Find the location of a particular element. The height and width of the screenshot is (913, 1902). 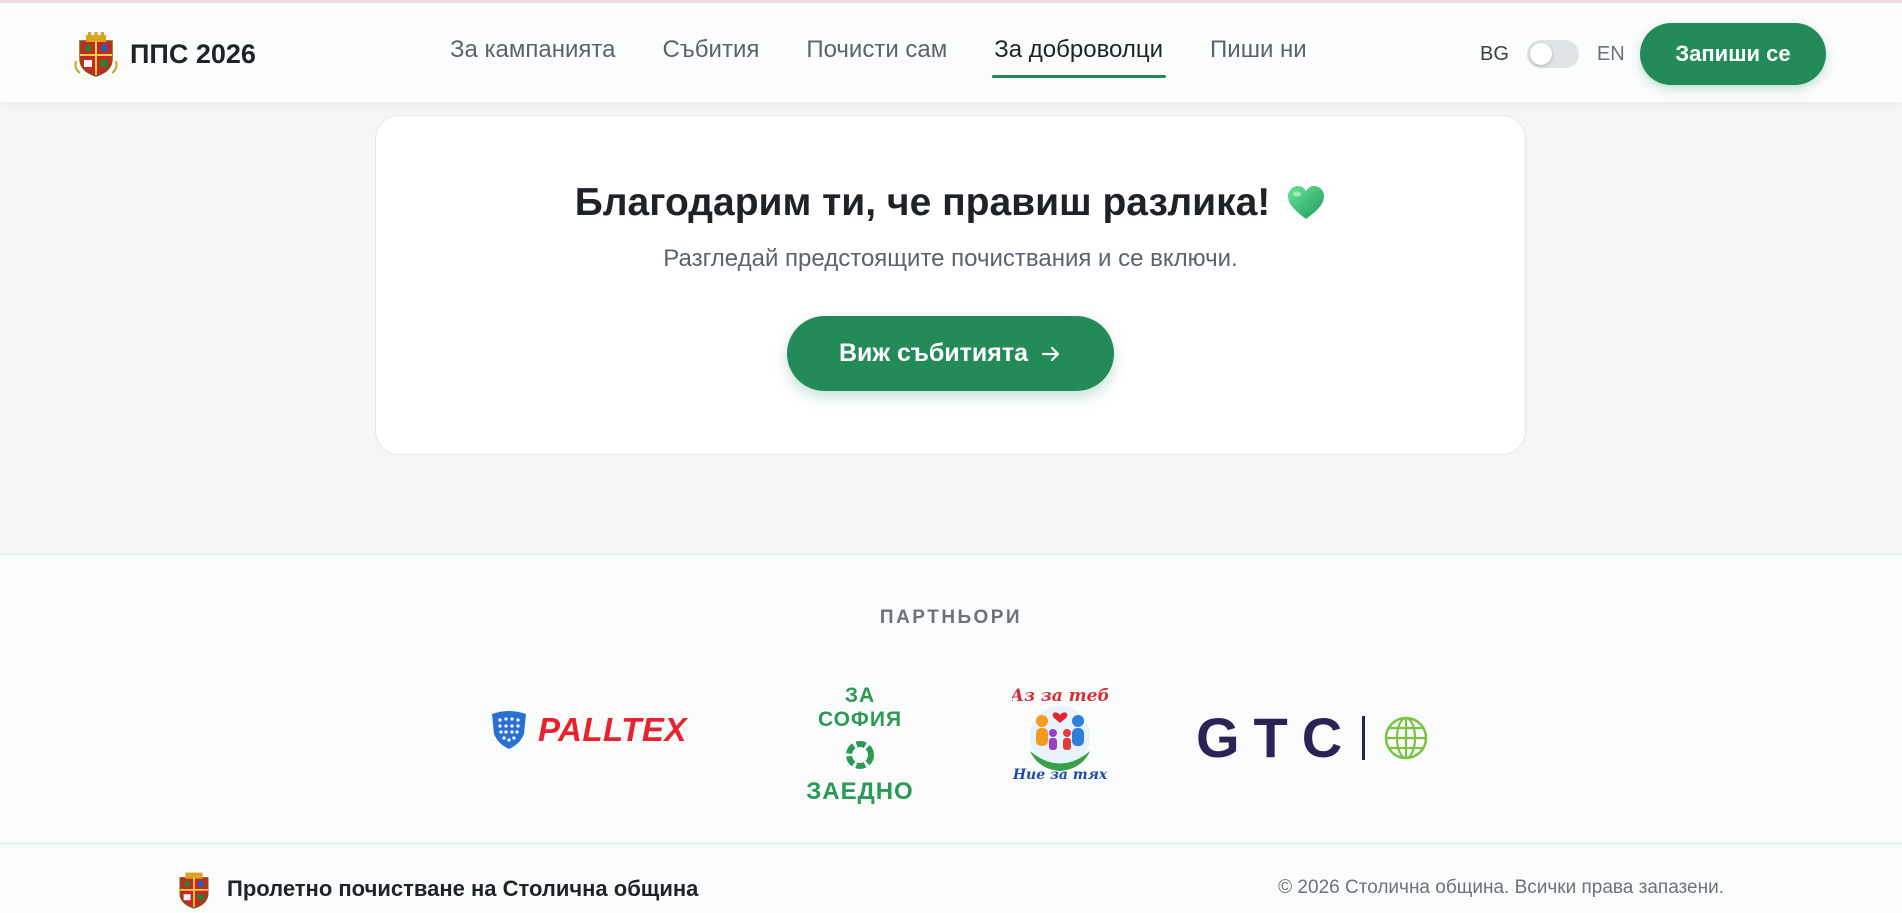

view-events-label: Виж събитията is located at coordinates (933, 353).